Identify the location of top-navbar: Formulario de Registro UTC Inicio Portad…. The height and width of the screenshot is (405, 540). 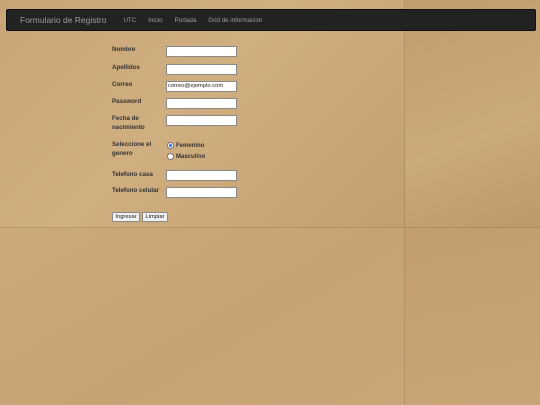
(271, 20).